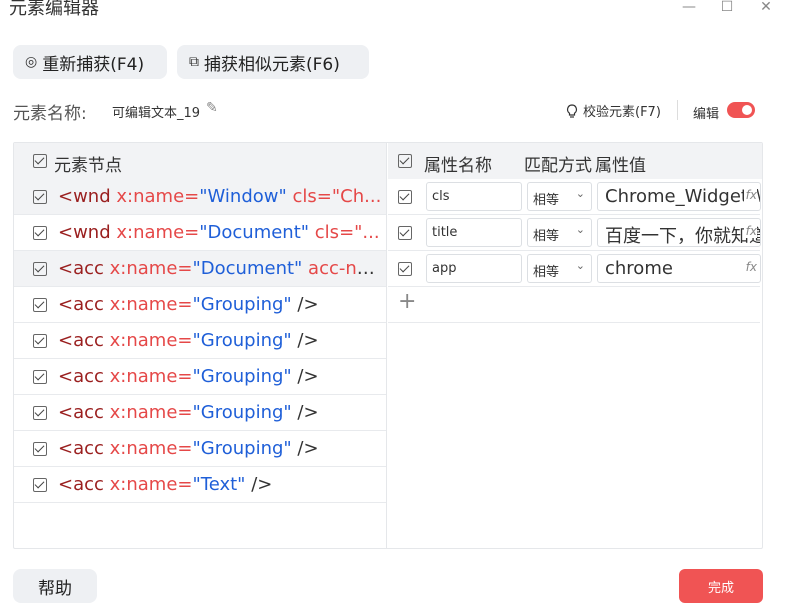 This screenshot has height=615, width=785. What do you see at coordinates (679, 268) in the screenshot?
I see `attribute-value-field: chrome fx` at bounding box center [679, 268].